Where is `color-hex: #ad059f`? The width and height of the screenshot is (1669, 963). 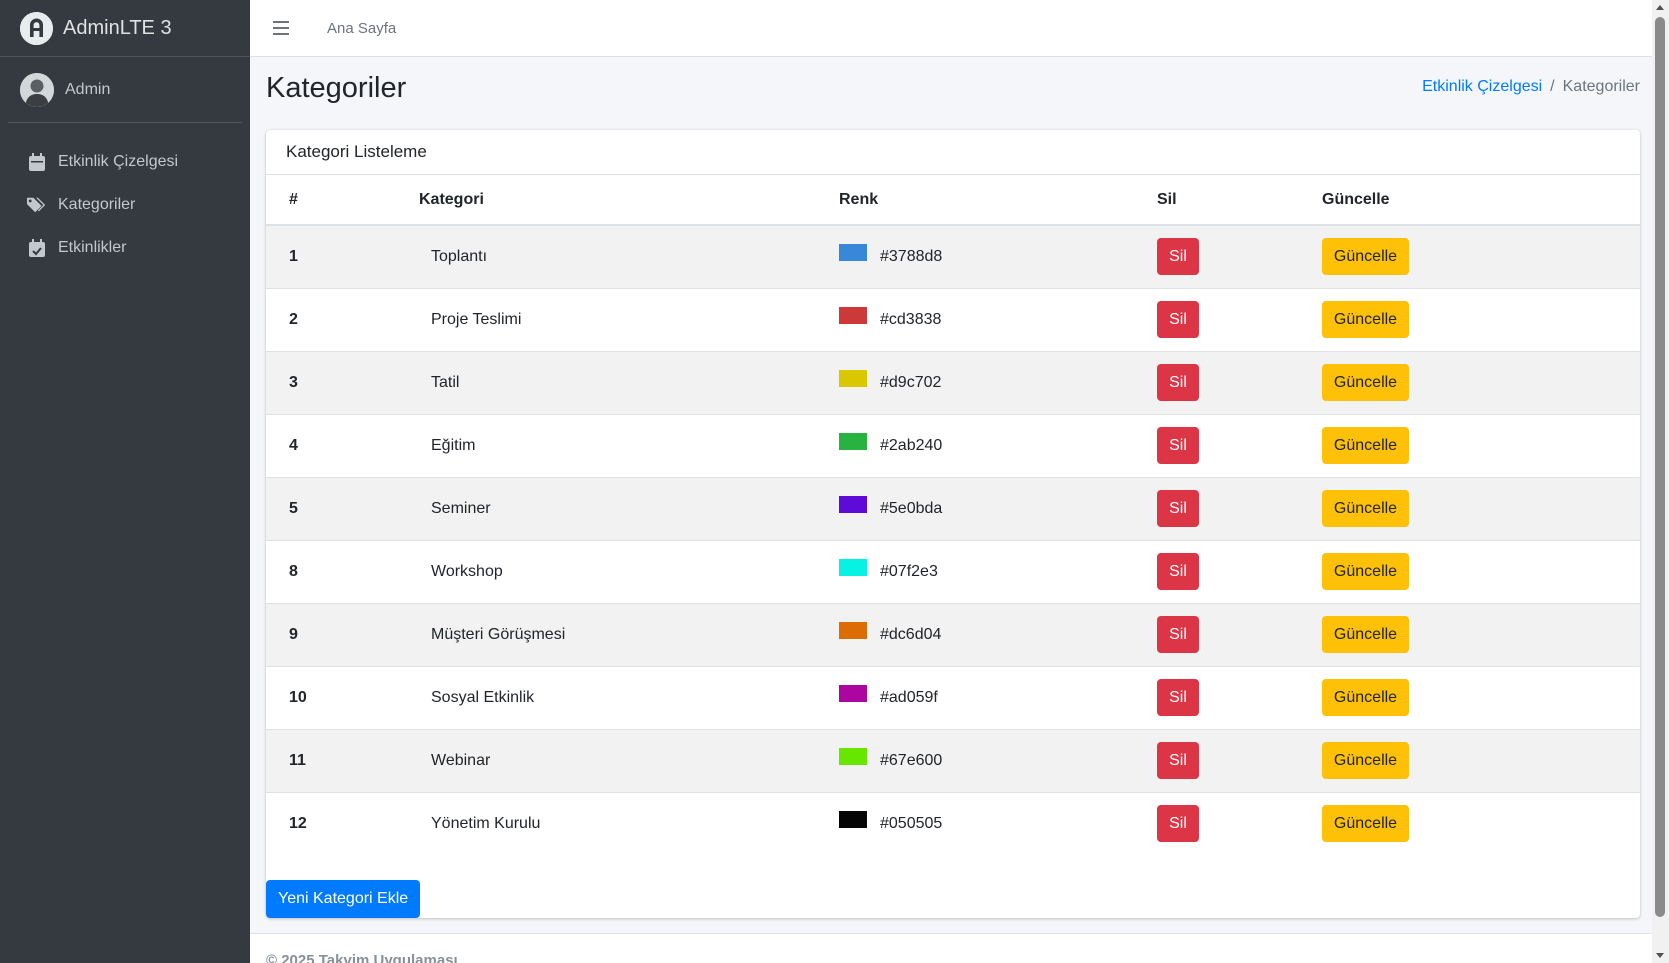 color-hex: #ad059f is located at coordinates (909, 697).